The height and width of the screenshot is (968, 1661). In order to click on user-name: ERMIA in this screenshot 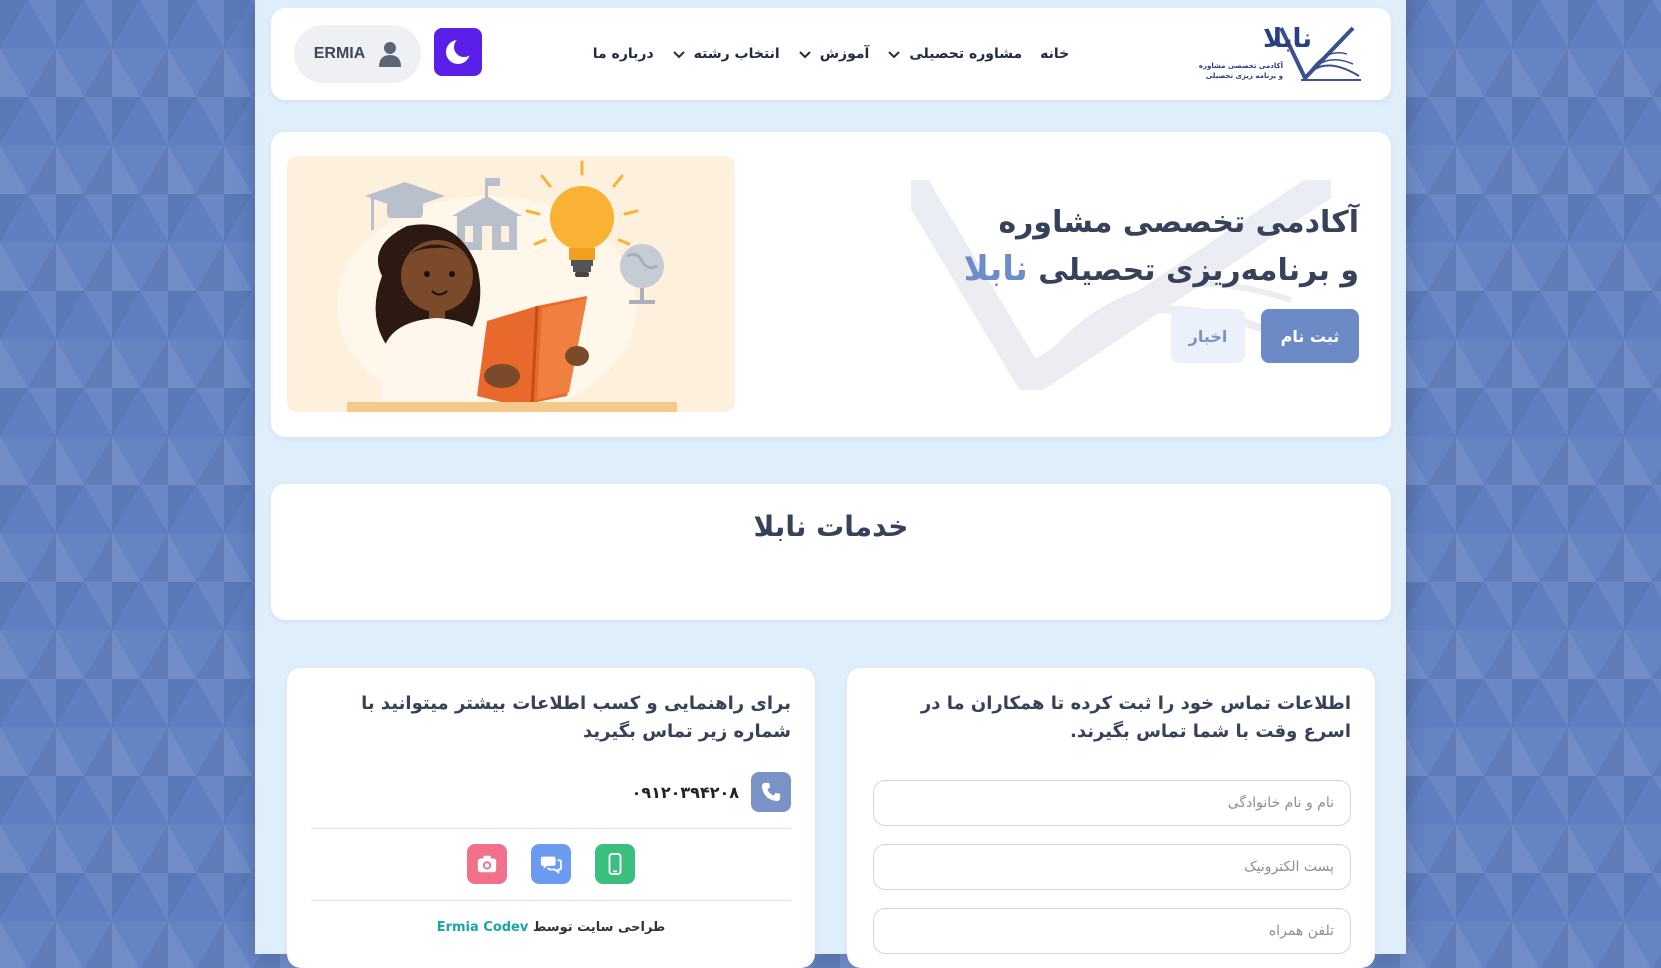, I will do `click(339, 53)`.